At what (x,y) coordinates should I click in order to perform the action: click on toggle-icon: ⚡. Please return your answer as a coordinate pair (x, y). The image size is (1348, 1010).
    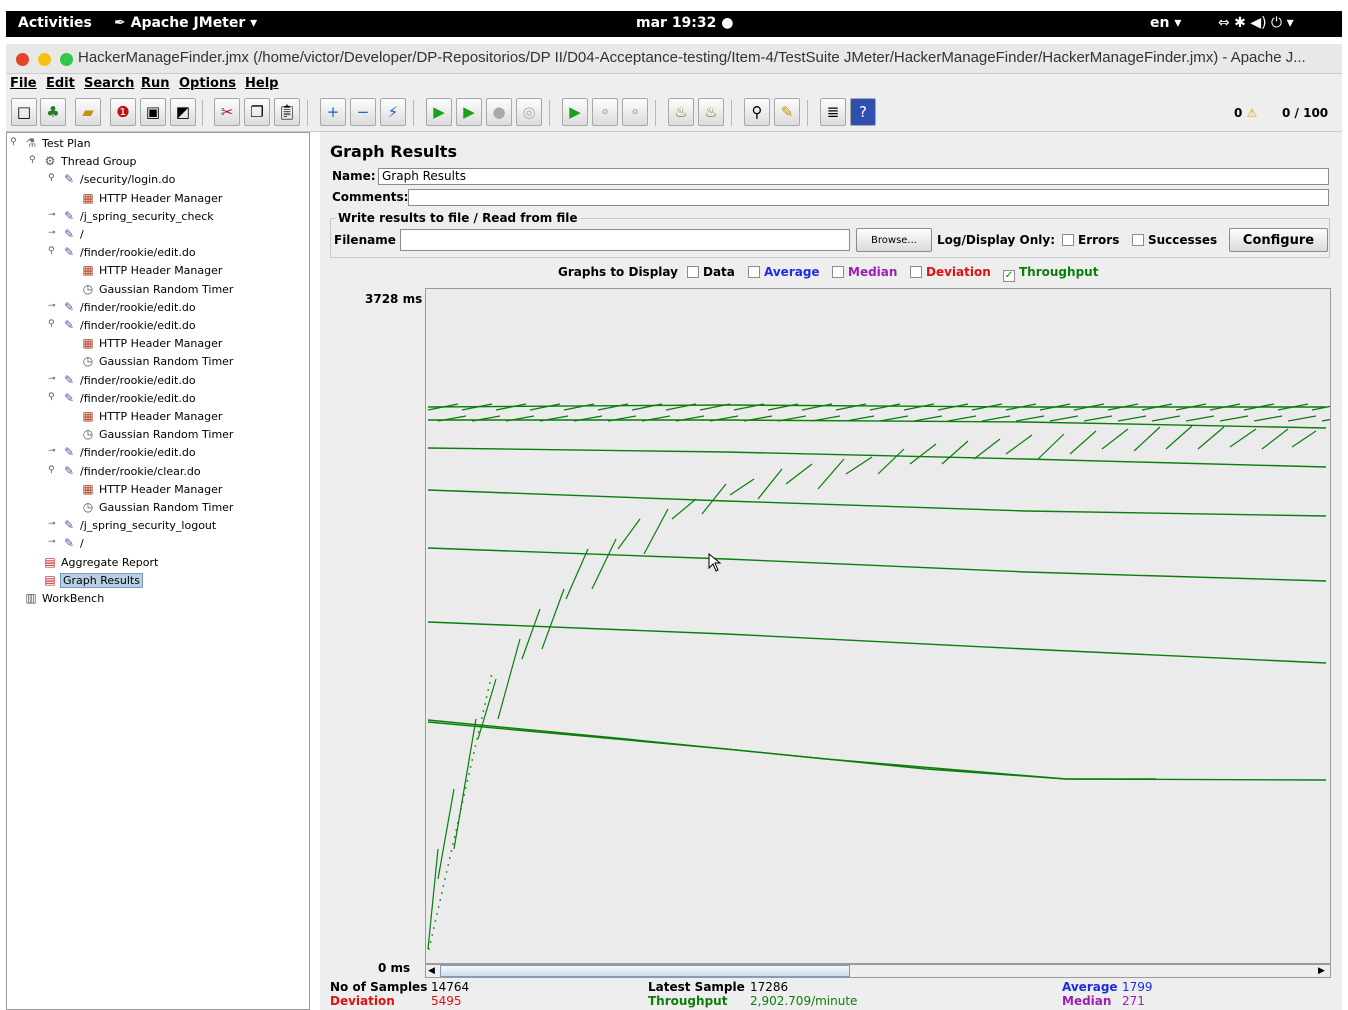
    Looking at the image, I should click on (393, 112).